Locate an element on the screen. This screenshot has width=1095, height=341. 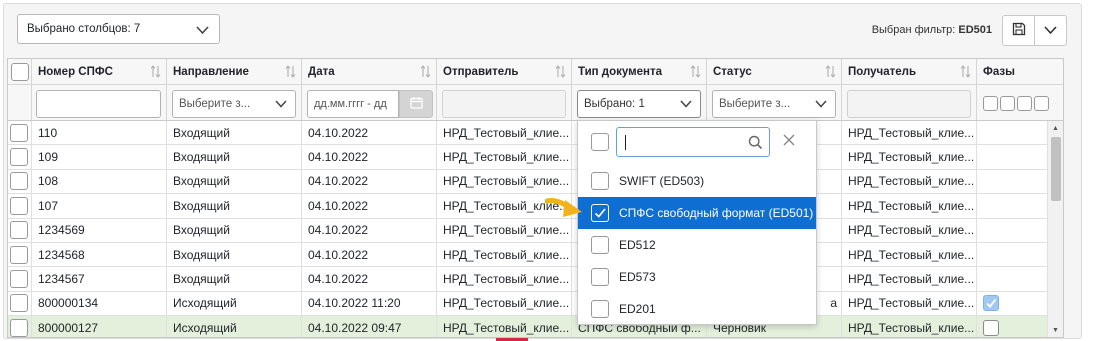
close-icon is located at coordinates (789, 141).